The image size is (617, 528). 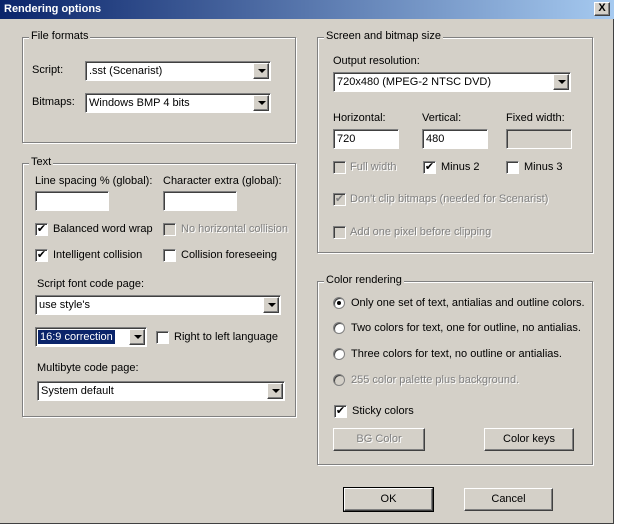 I want to click on script-format-select: .sst (Scenarist), so click(x=178, y=71).